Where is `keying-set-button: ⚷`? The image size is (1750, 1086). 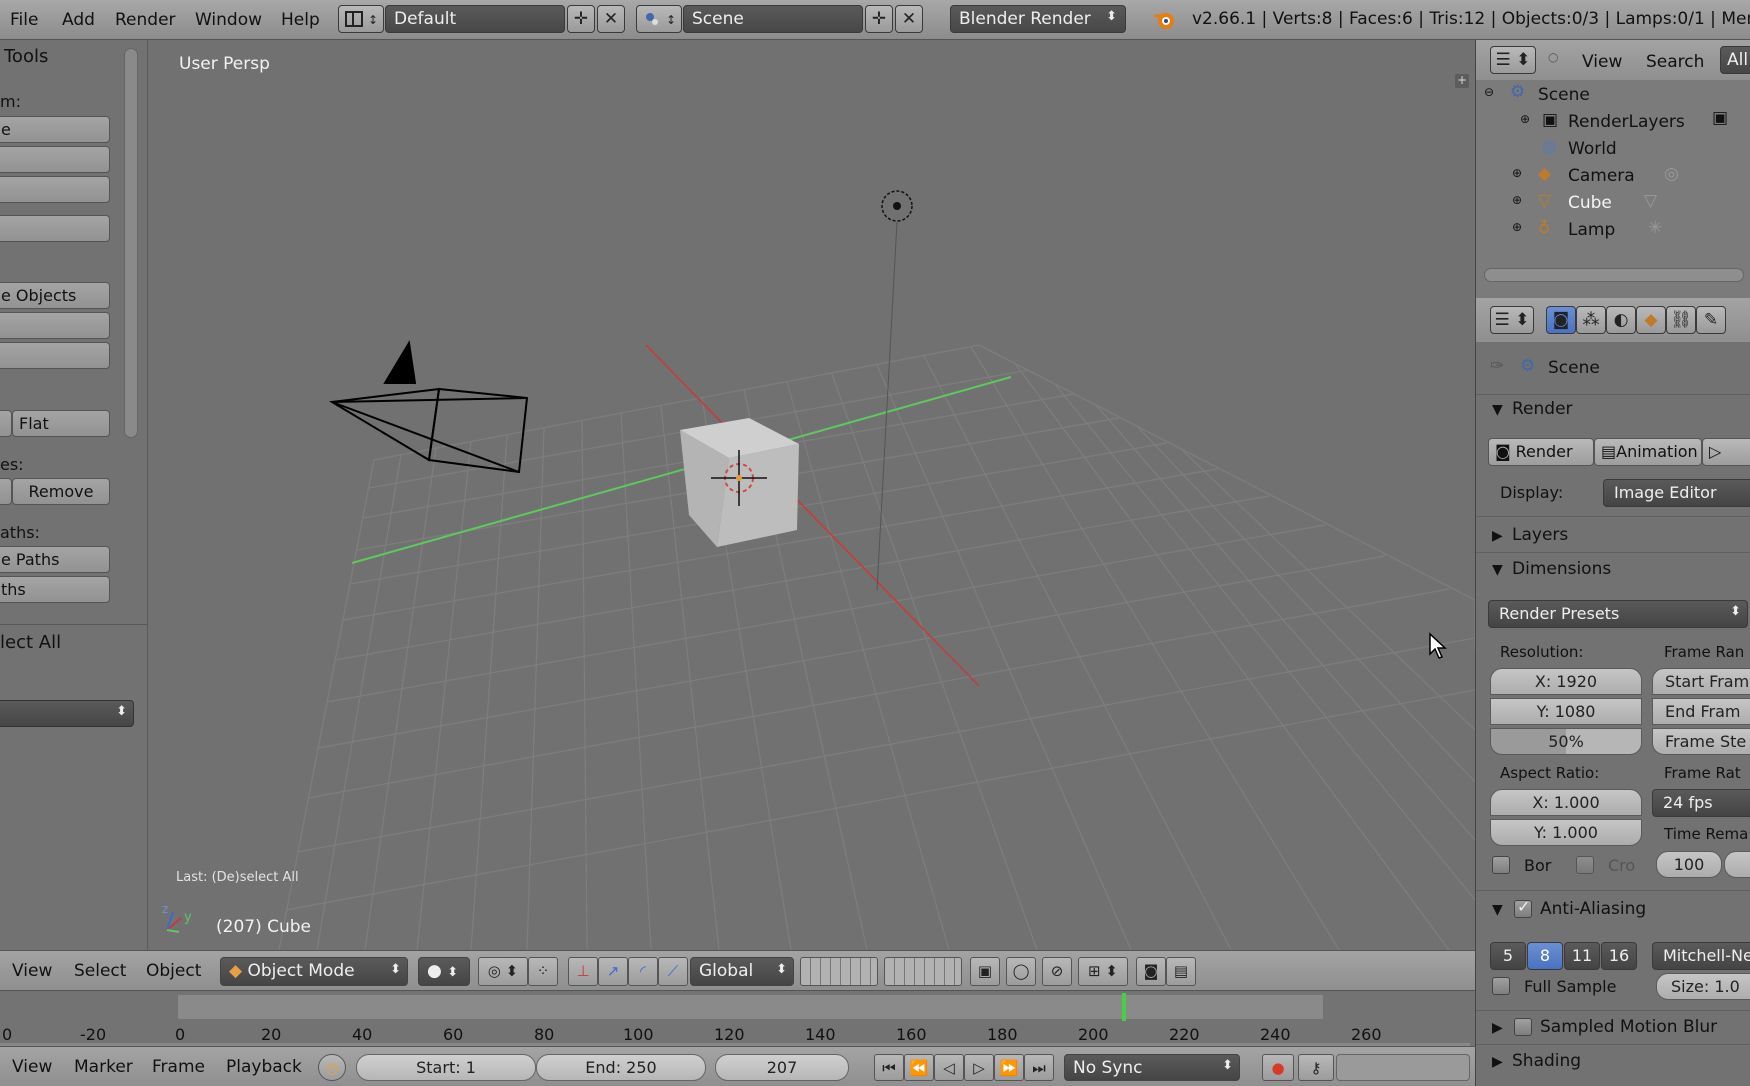 keying-set-button: ⚷ is located at coordinates (1316, 1067).